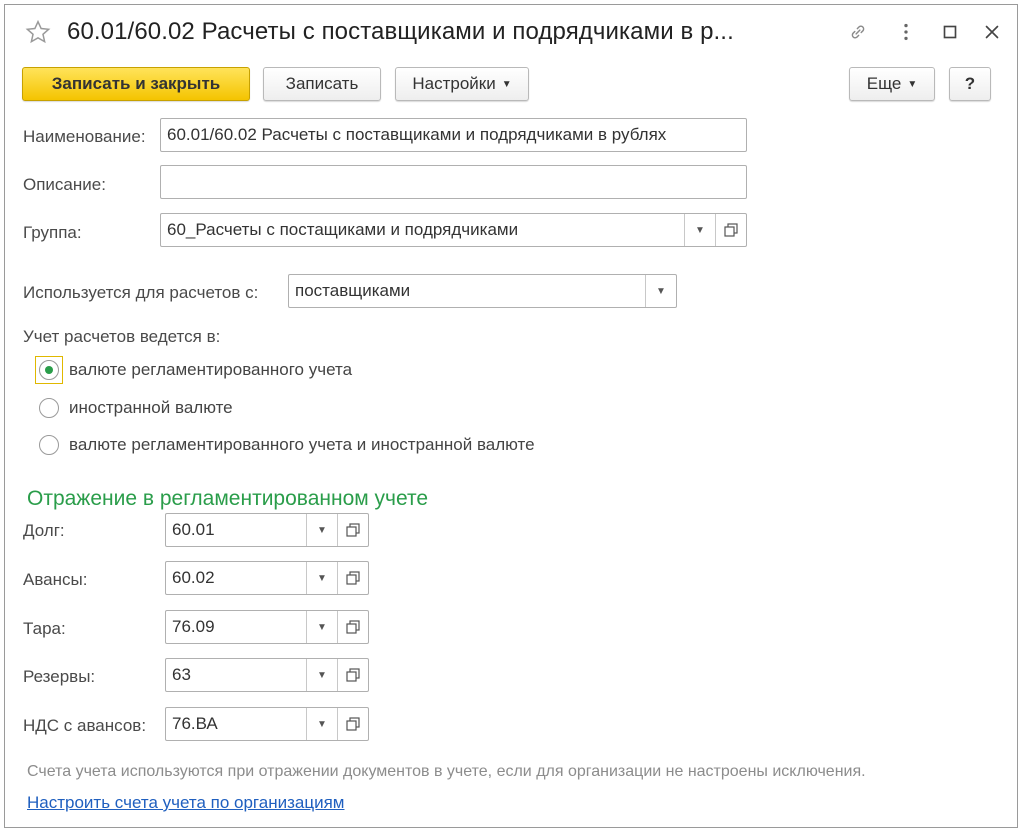 The height and width of the screenshot is (832, 1024). I want to click on maximize-icon, so click(950, 32).